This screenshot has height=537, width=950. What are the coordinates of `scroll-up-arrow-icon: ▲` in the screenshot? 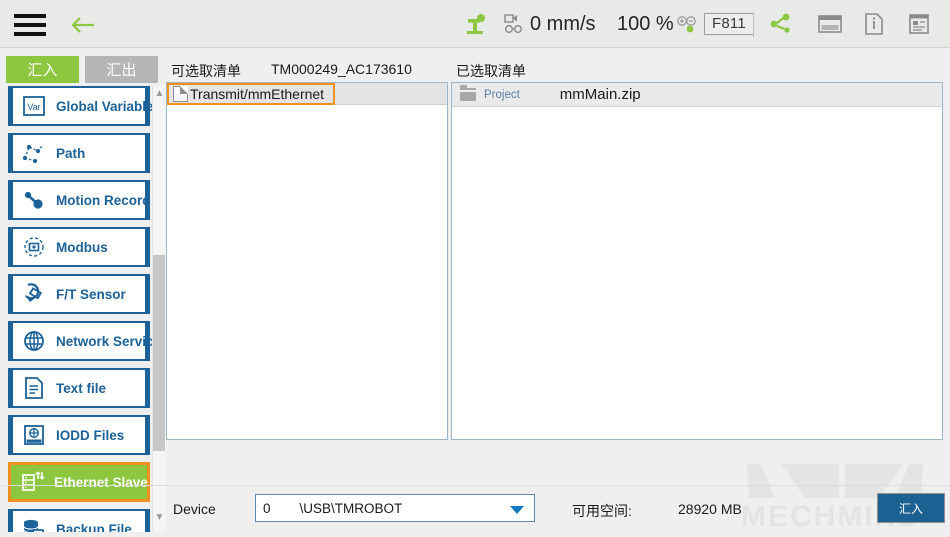 It's located at (159, 93).